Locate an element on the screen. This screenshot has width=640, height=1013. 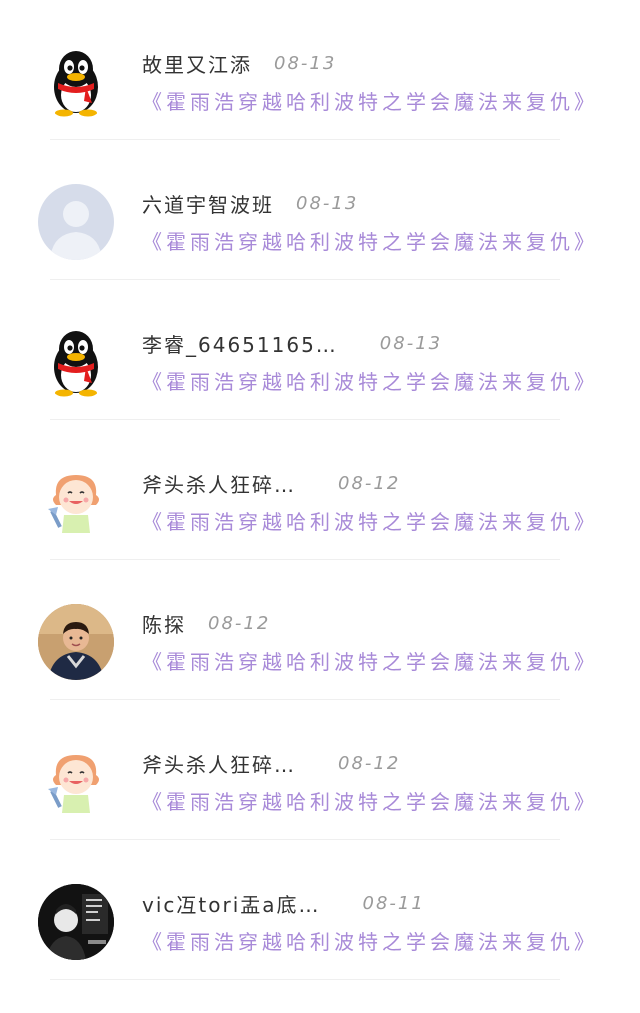
list-item: 陈探 08-12 《霍雨浩穿越哈利波特之学会魔法来复仇》 is located at coordinates (320, 630).